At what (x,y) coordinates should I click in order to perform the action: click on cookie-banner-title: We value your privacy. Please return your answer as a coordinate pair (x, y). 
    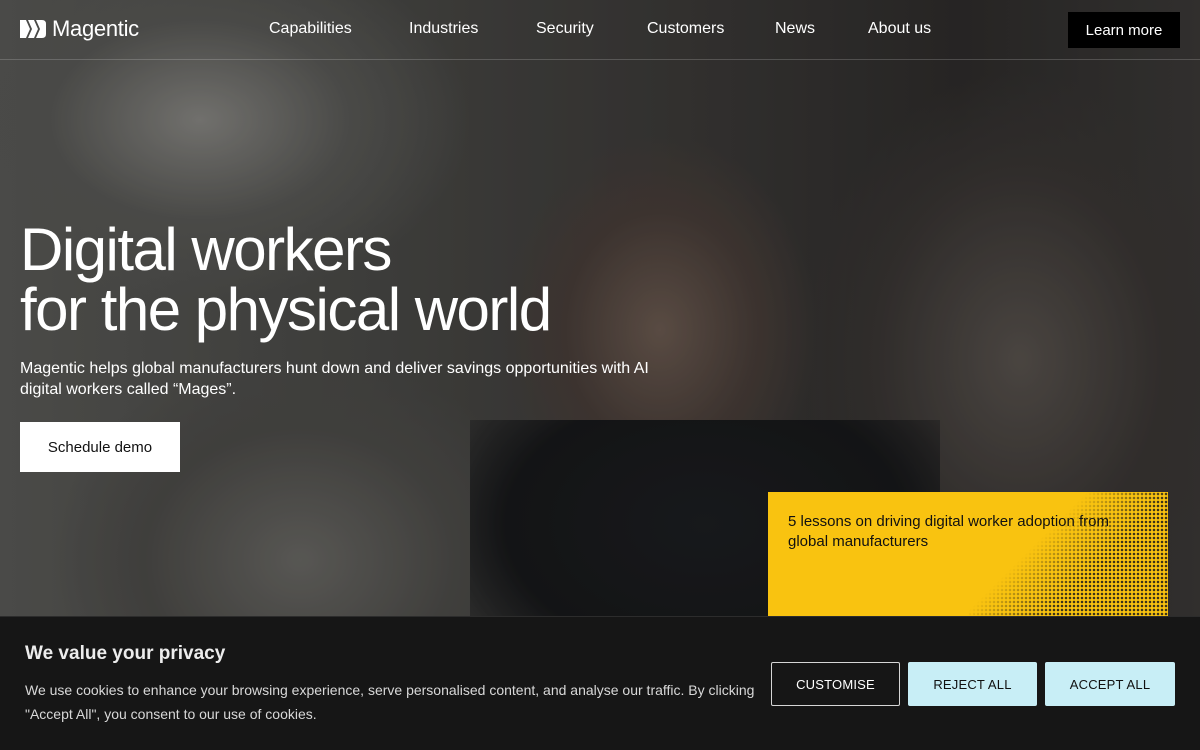
    Looking at the image, I should click on (125, 653).